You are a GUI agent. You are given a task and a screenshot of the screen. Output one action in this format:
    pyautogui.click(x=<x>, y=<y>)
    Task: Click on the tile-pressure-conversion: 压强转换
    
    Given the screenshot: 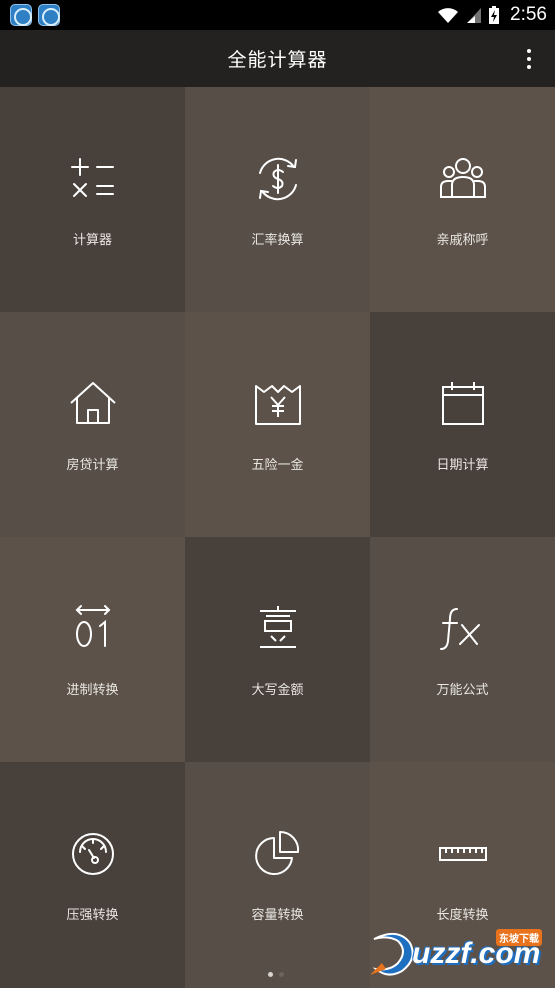 What is the action you would take?
    pyautogui.click(x=92, y=875)
    